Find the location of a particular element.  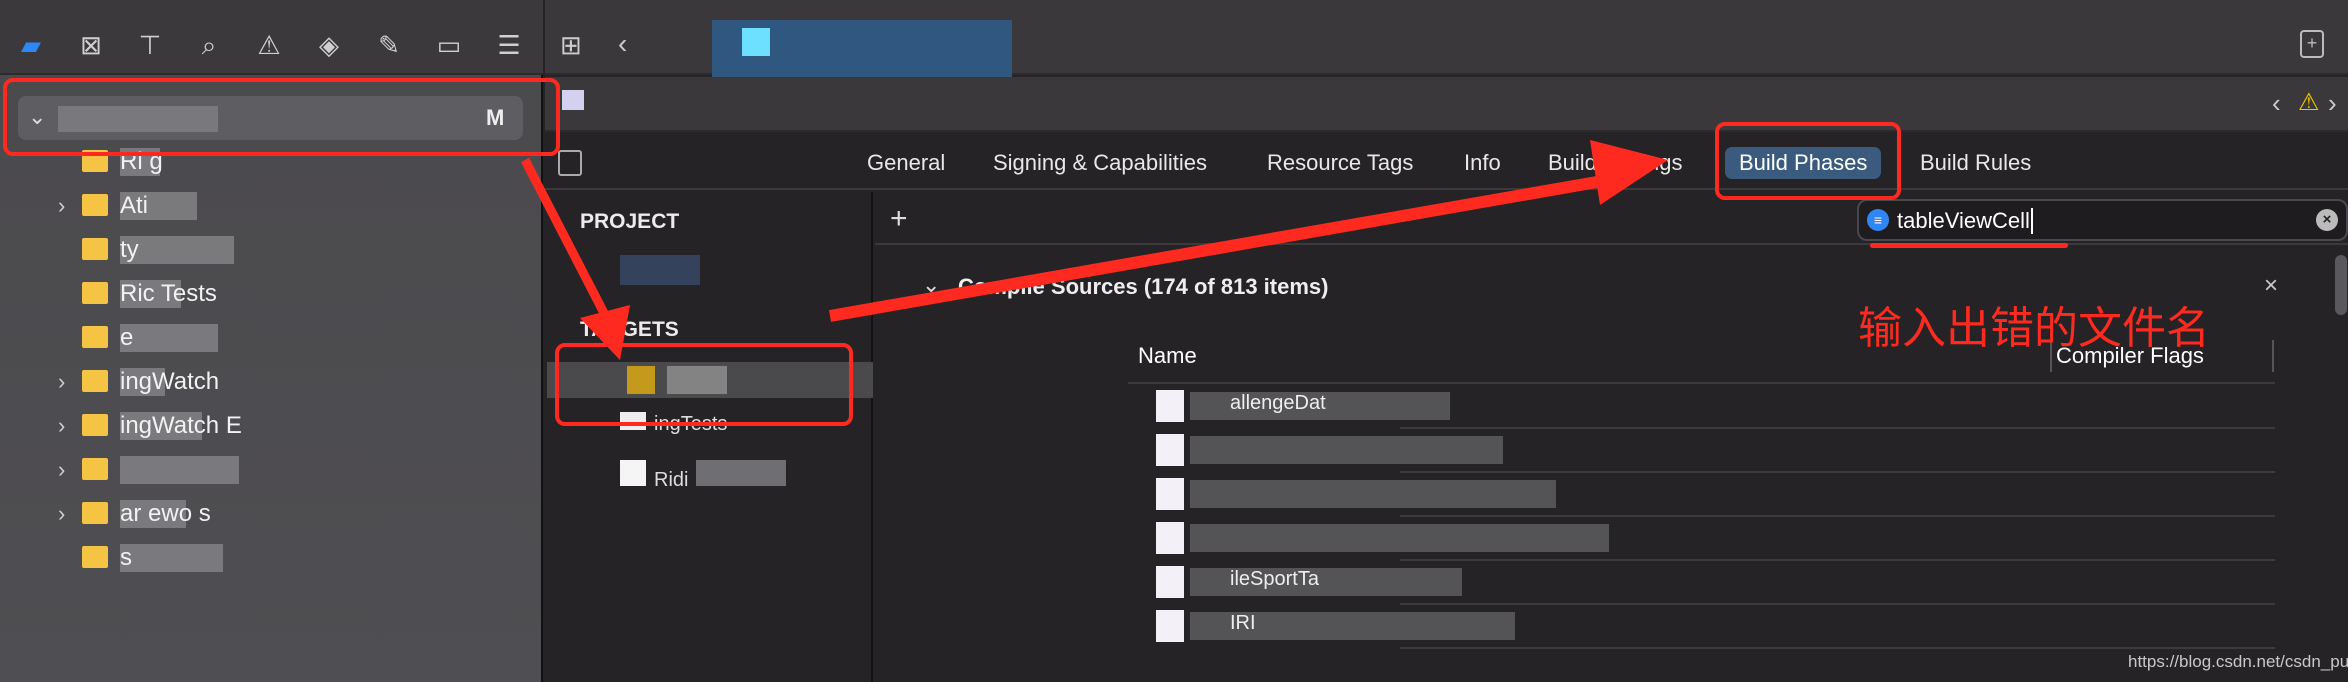

arrow-to-build-phases is located at coordinates (1225, 247).